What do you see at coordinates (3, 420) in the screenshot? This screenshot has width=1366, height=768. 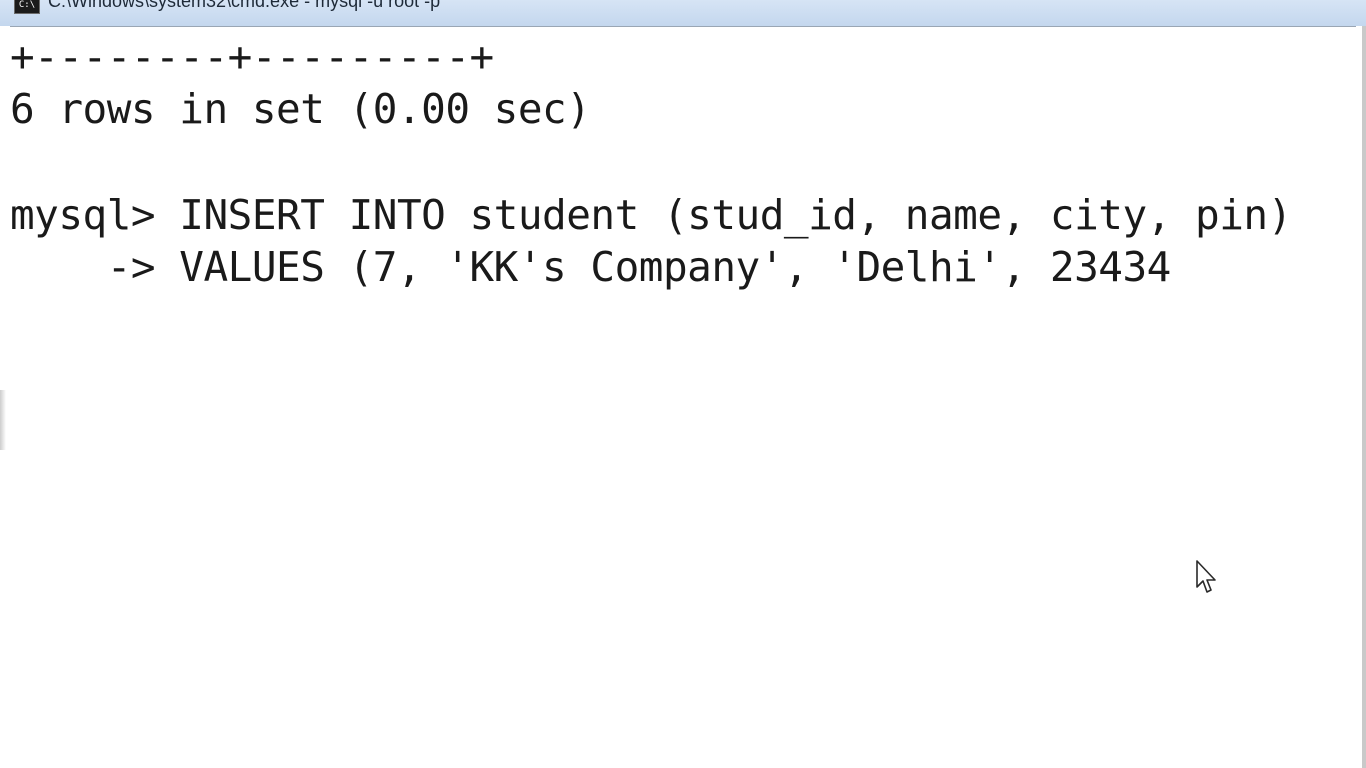 I see `left-edge-shadow` at bounding box center [3, 420].